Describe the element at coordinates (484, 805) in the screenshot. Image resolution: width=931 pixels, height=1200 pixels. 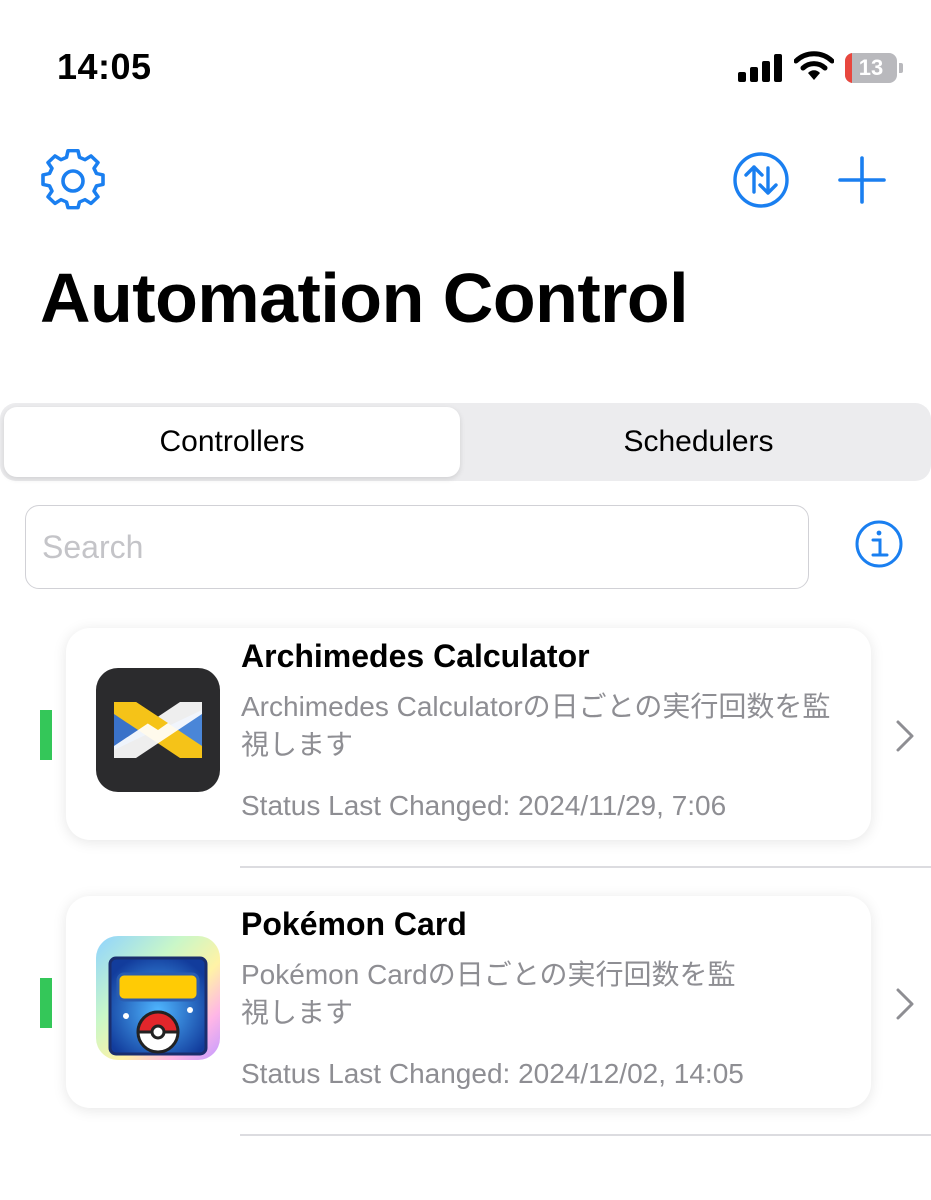
I see `controller-status: Status Last Changed: 2024/11/29, 7:06` at that location.